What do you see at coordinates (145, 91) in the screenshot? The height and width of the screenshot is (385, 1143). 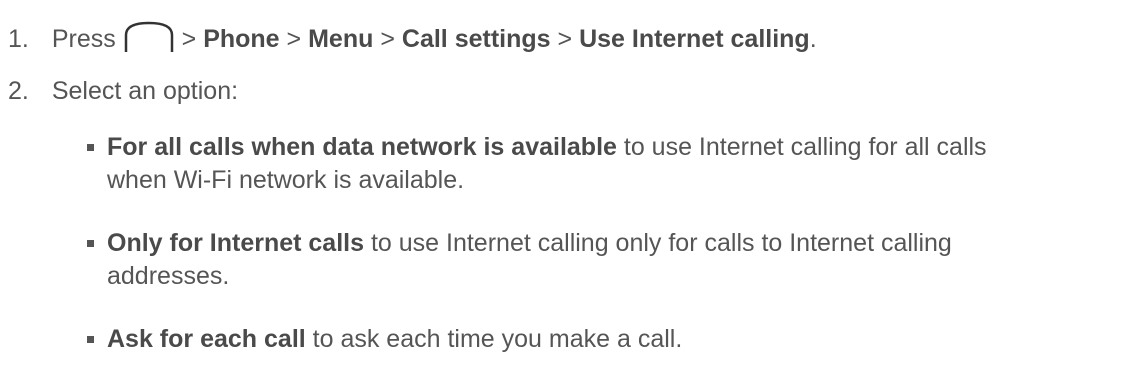 I see `step-text: Select an option:` at bounding box center [145, 91].